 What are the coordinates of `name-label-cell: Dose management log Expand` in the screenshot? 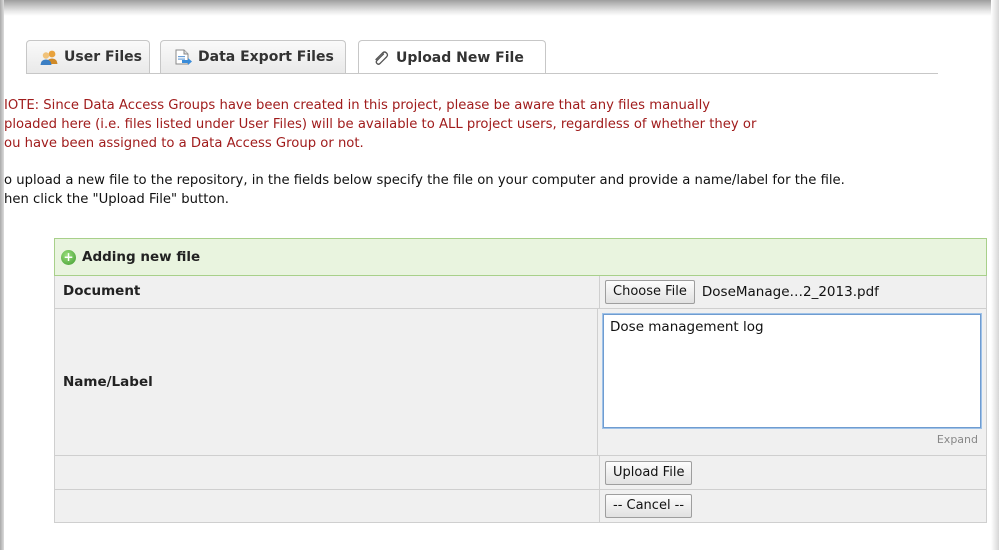 It's located at (792, 382).